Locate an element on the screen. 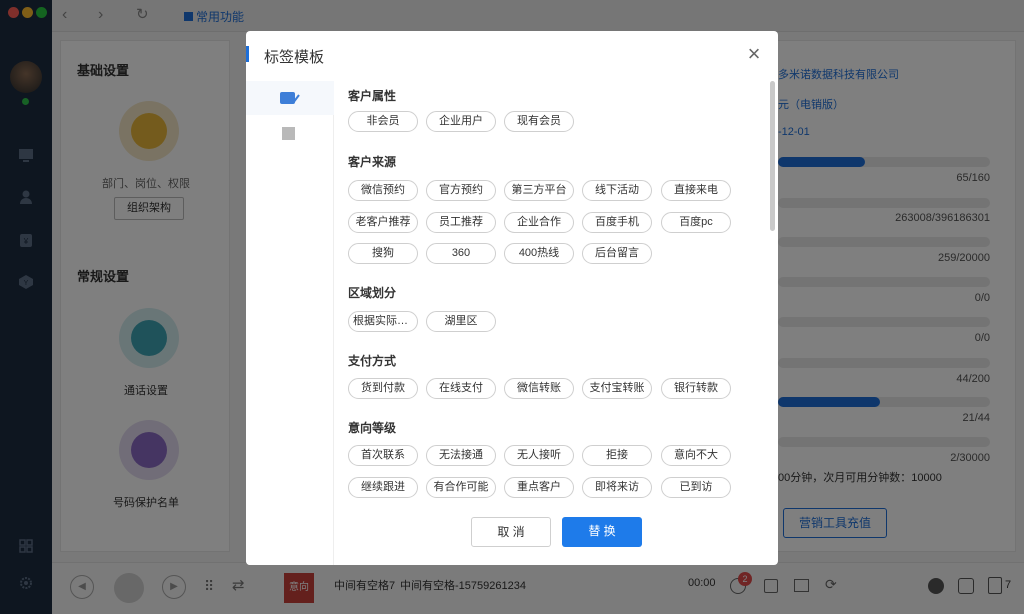 This screenshot has width=1024, height=614. category-item-edit is located at coordinates (290, 98).